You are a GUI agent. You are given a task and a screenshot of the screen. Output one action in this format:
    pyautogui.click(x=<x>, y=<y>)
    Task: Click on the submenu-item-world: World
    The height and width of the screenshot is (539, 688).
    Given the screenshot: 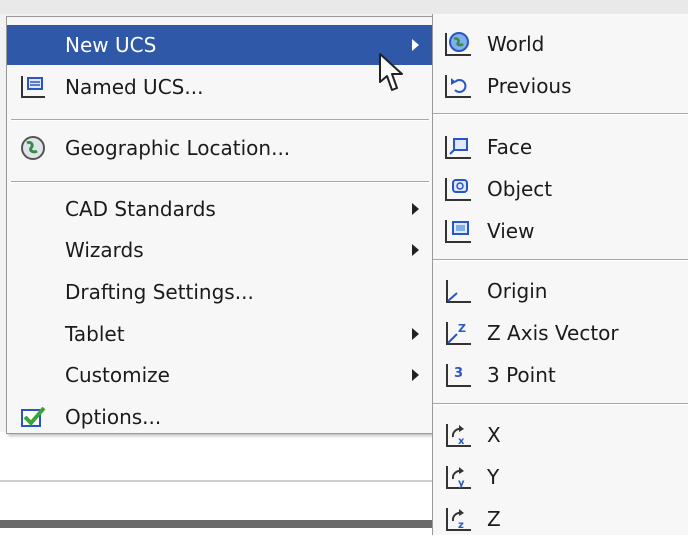 What is the action you would take?
    pyautogui.click(x=560, y=44)
    